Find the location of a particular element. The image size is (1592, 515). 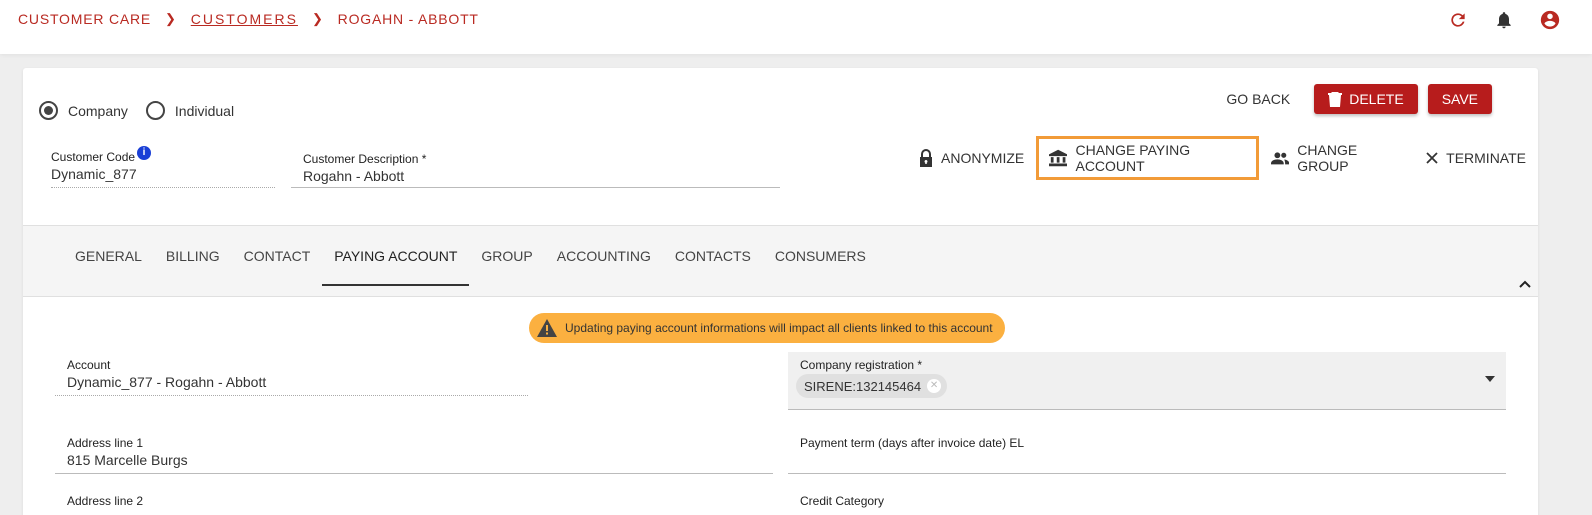

address-line-1-underline is located at coordinates (414, 473).